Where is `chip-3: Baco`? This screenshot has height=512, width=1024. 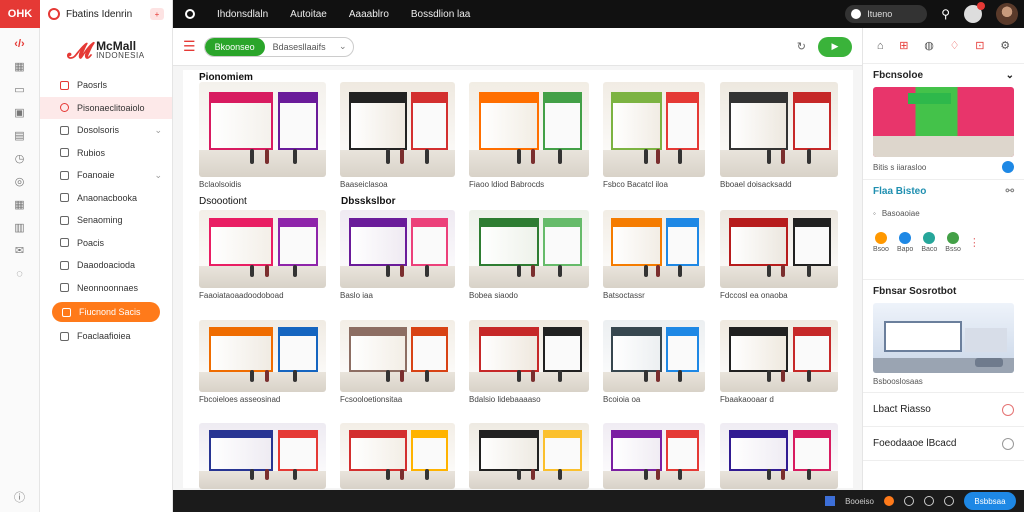
chip-3: Baco is located at coordinates (929, 242).